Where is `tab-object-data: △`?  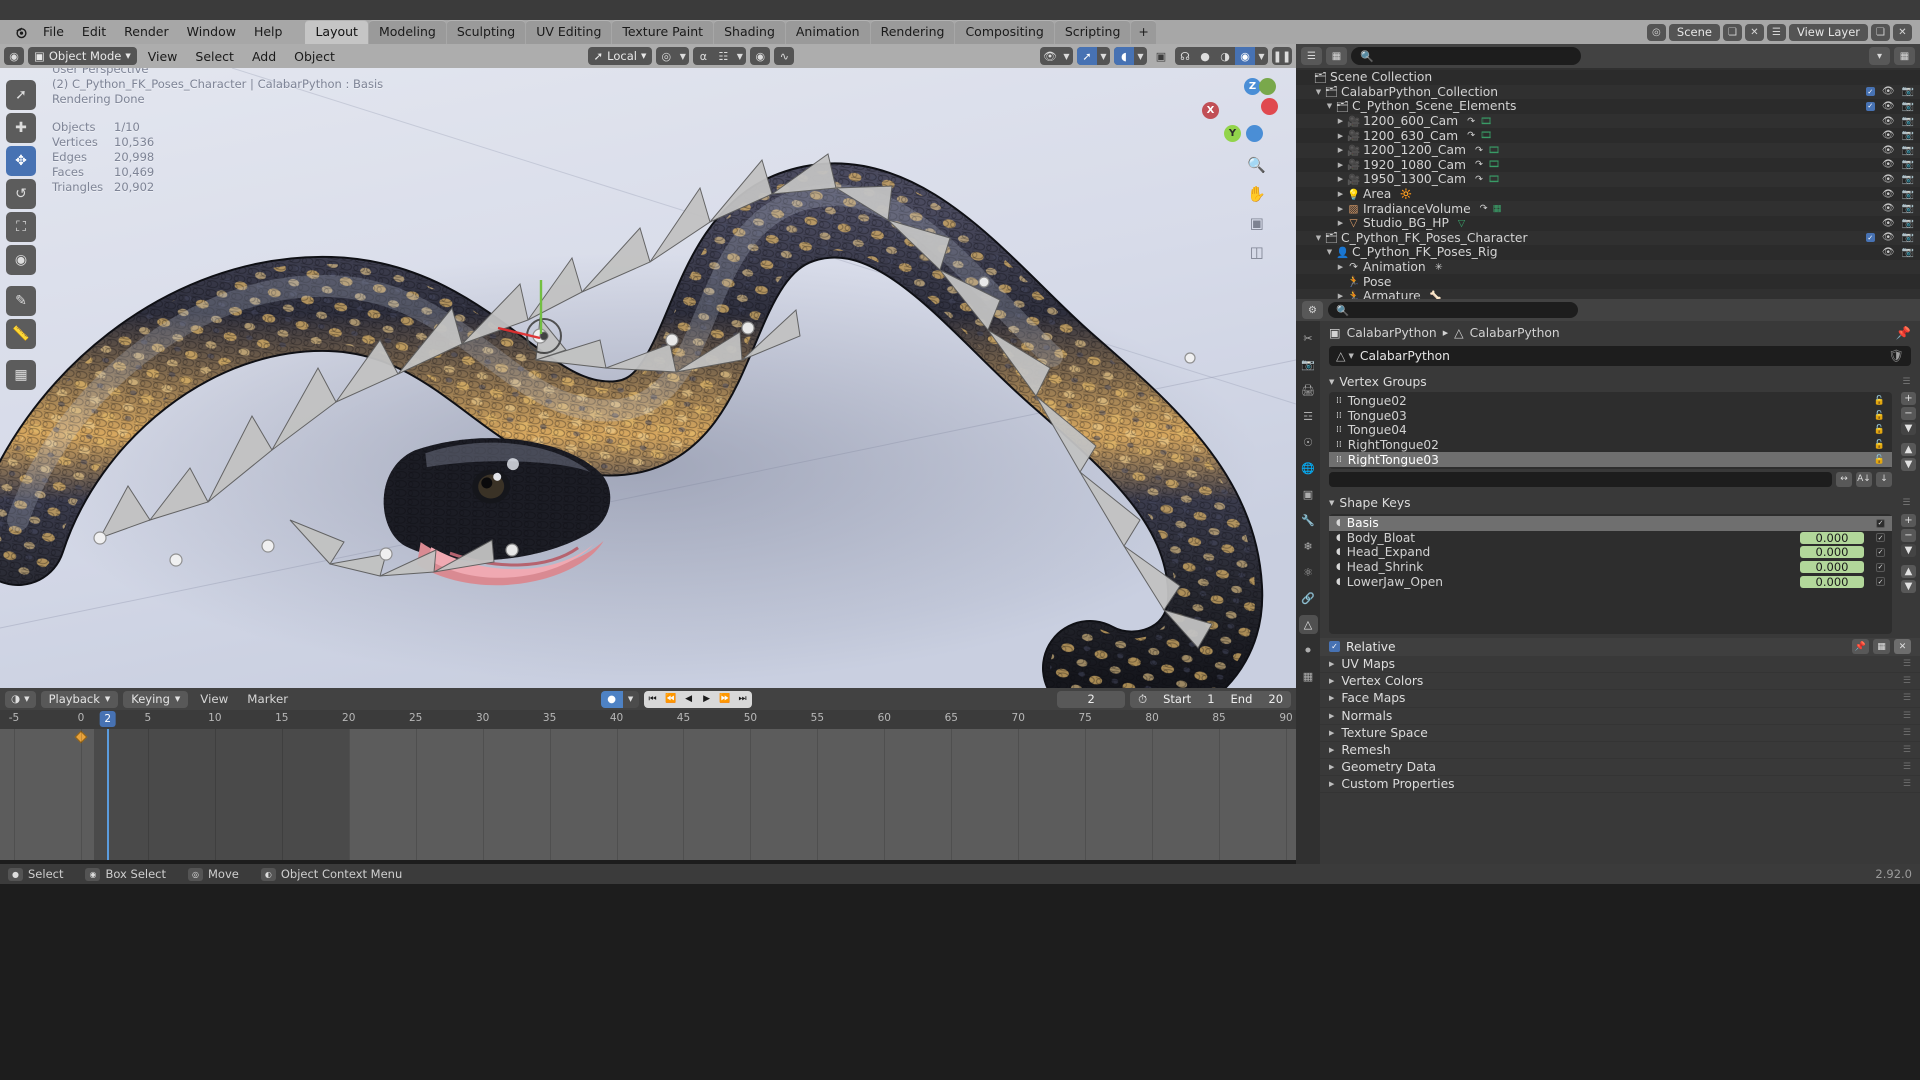 tab-object-data: △ is located at coordinates (1308, 624).